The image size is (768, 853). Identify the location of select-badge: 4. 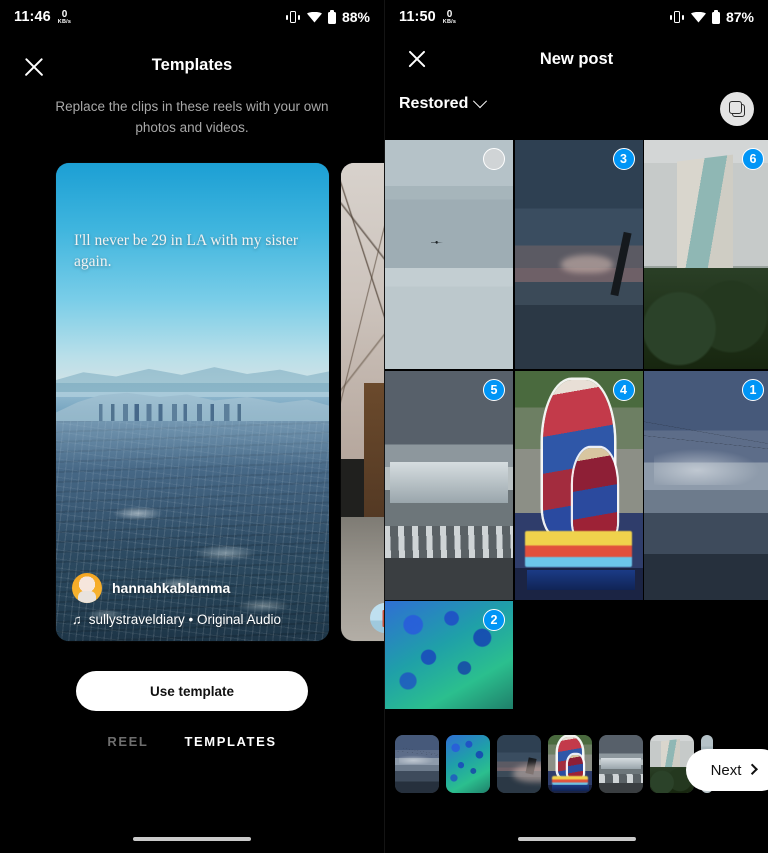
(623, 389).